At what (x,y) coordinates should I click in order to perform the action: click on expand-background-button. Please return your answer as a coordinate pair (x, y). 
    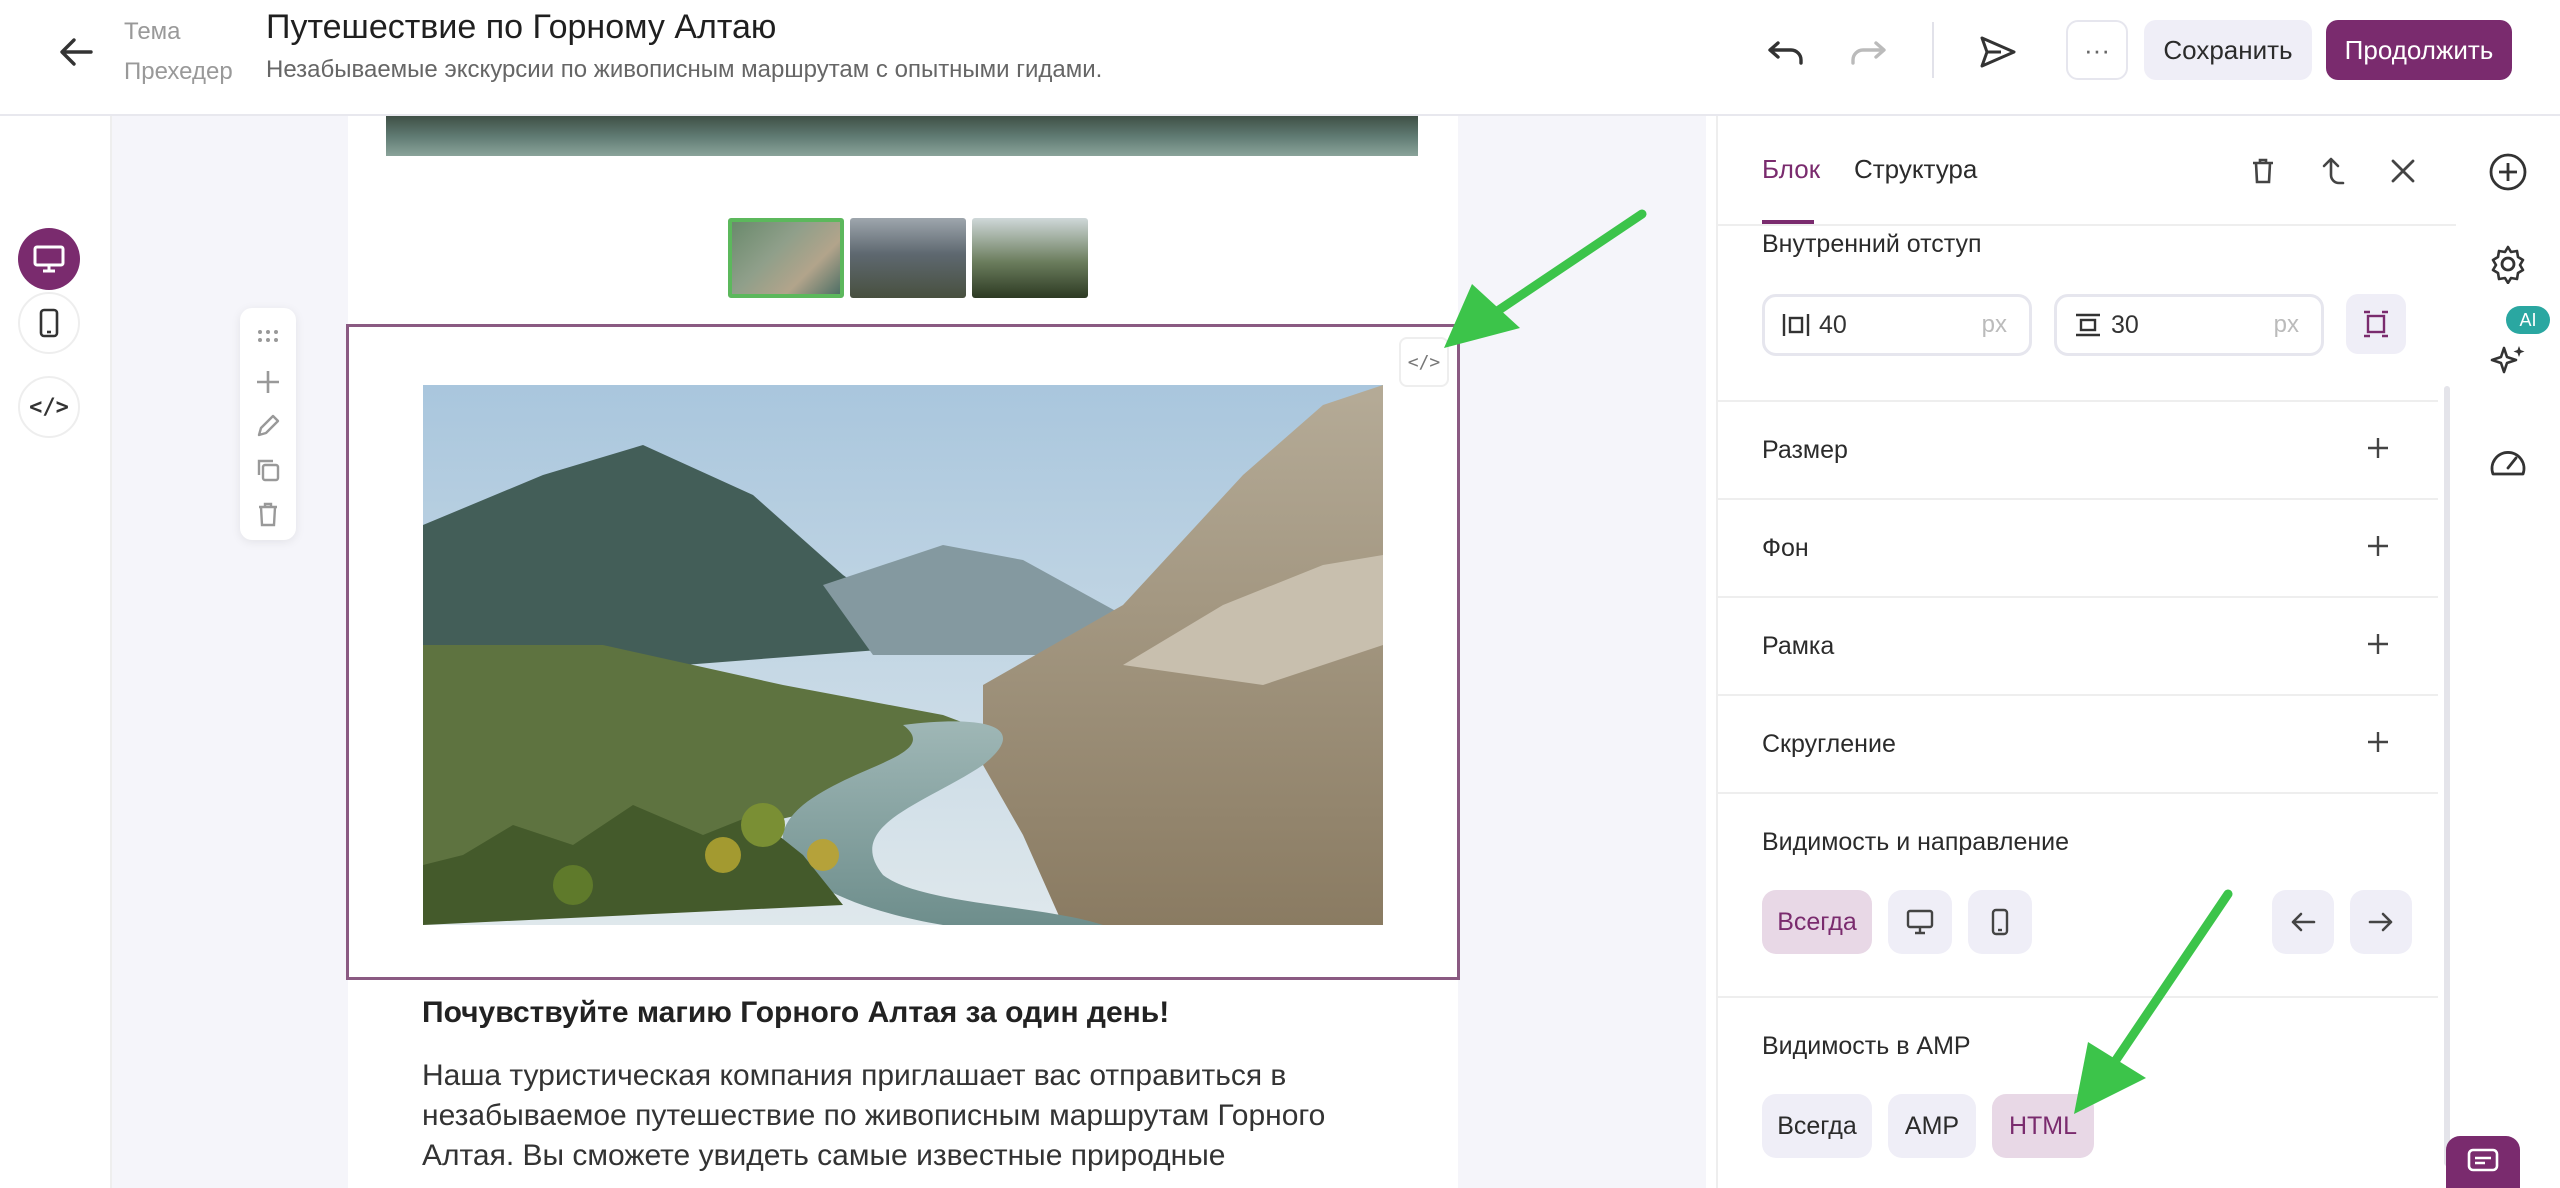
    Looking at the image, I should click on (2378, 546).